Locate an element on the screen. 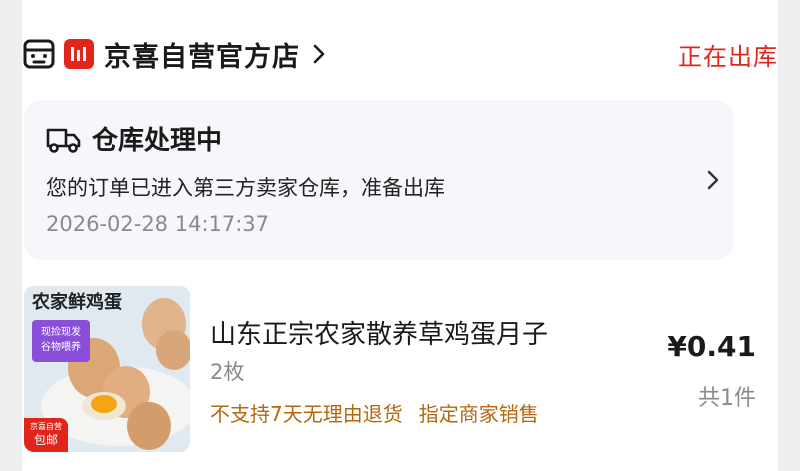 This screenshot has height=471, width=800. image-title: 农家鲜鸡蛋 is located at coordinates (77, 302).